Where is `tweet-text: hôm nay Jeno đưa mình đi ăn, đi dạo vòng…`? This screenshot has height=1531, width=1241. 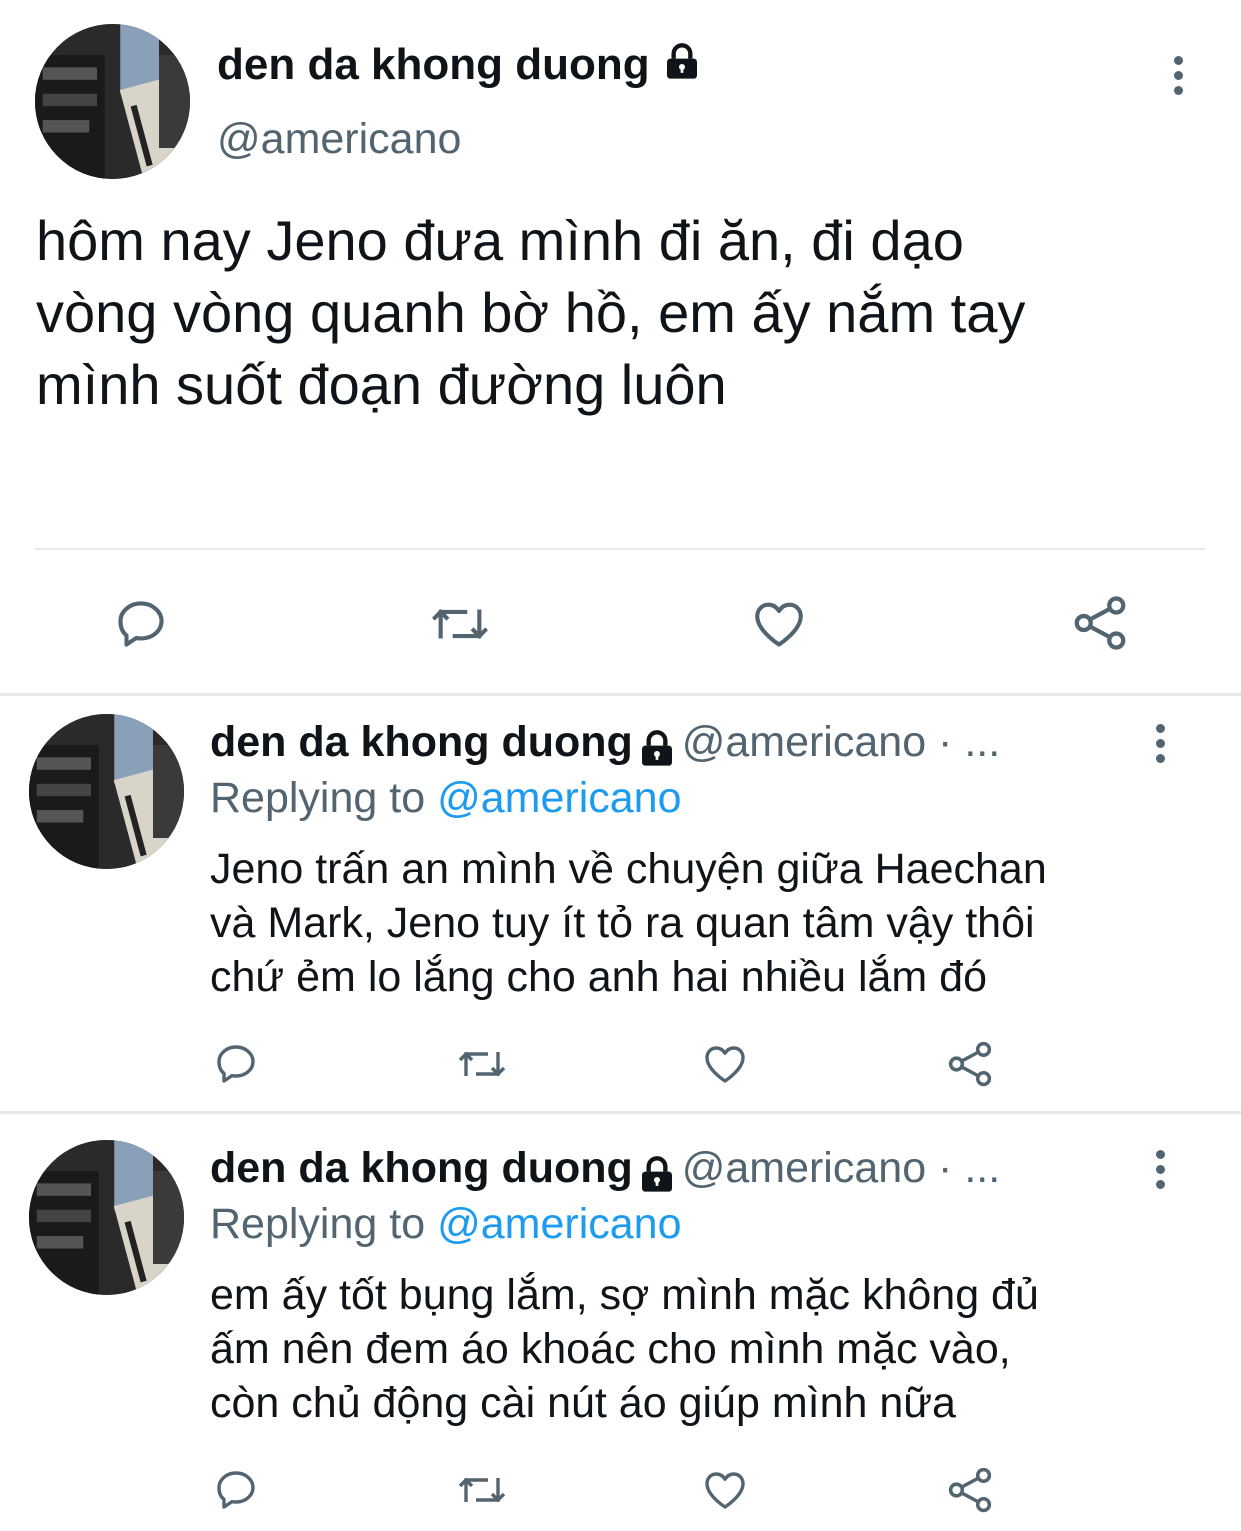 tweet-text: hôm nay Jeno đưa mình đi ăn, đi dạo vòng… is located at coordinates (531, 312).